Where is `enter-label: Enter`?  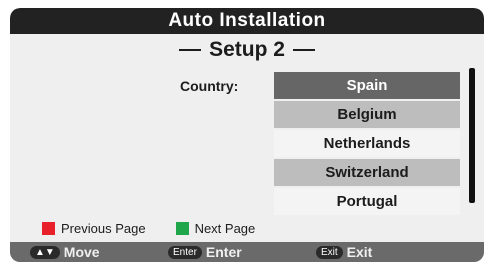
enter-label: Enter is located at coordinates (223, 252).